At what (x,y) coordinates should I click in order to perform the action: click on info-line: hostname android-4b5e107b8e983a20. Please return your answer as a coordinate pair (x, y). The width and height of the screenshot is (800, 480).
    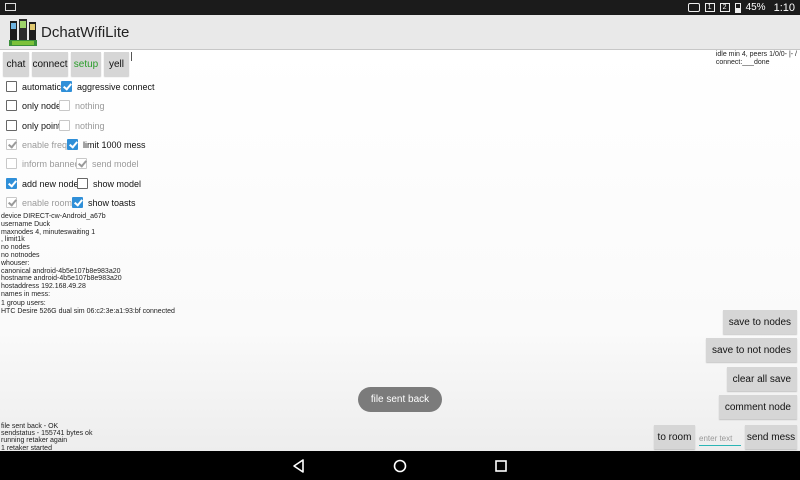
    Looking at the image, I should click on (61, 279).